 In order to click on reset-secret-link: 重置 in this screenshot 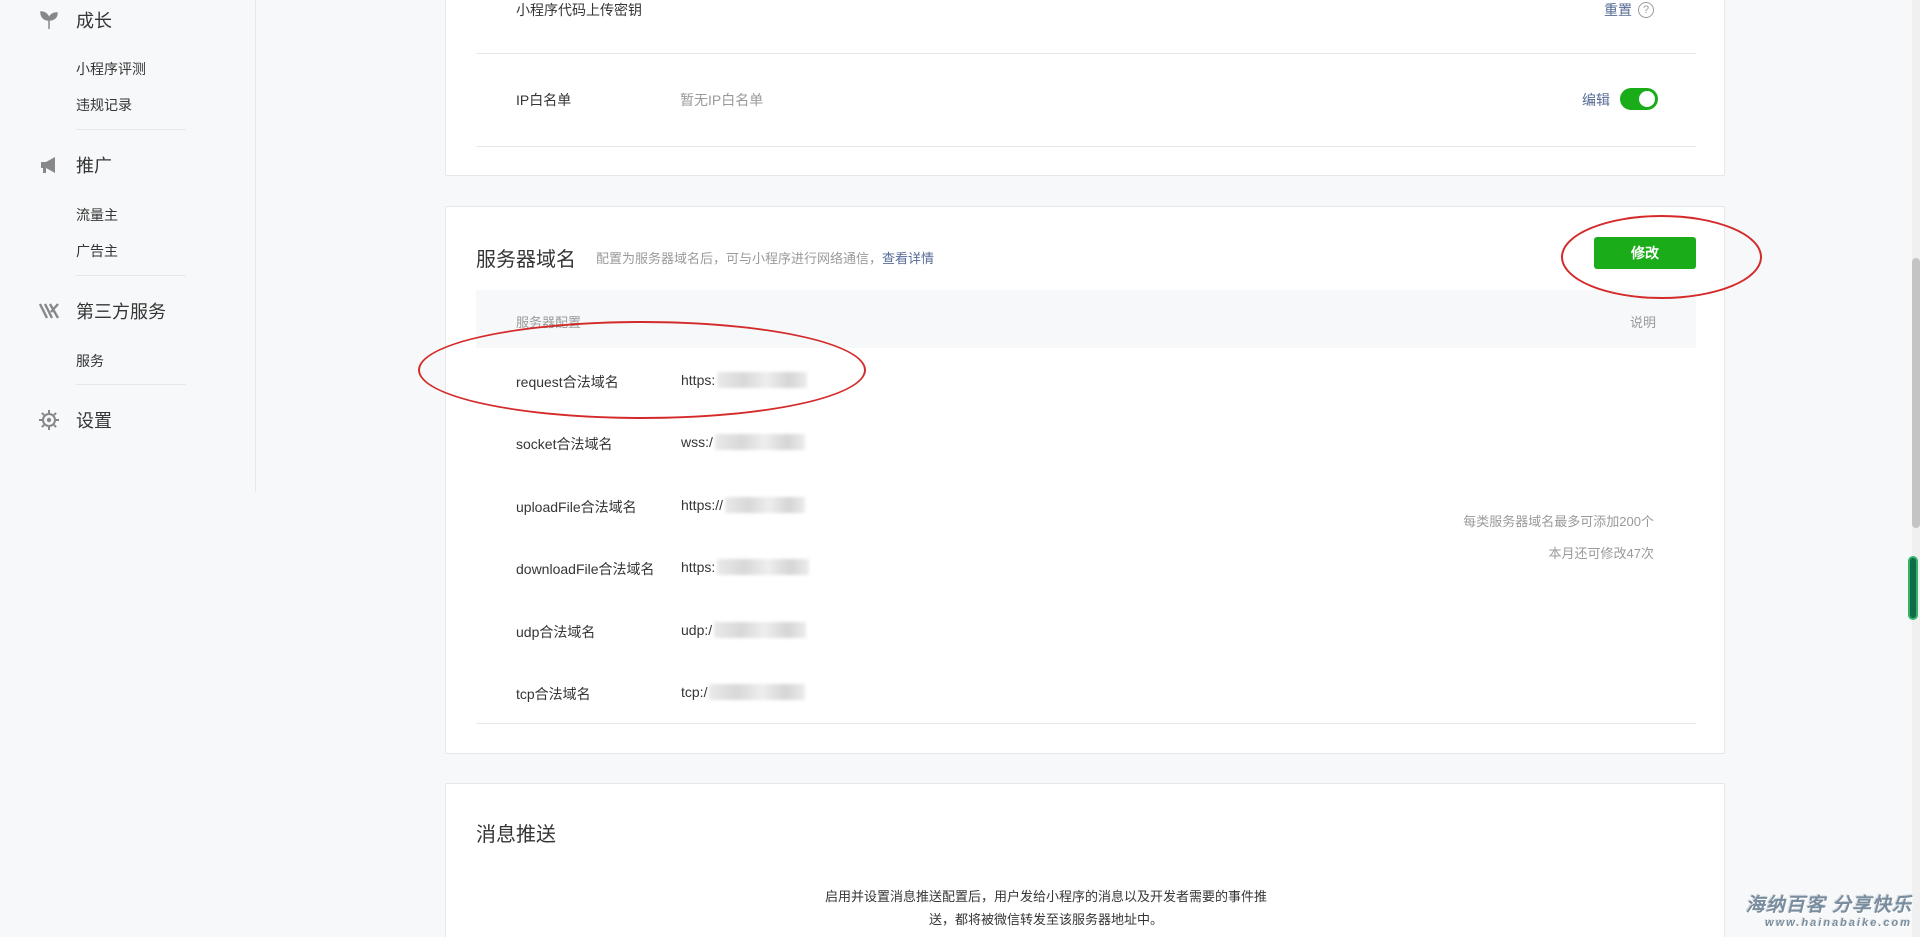, I will do `click(1618, 10)`.